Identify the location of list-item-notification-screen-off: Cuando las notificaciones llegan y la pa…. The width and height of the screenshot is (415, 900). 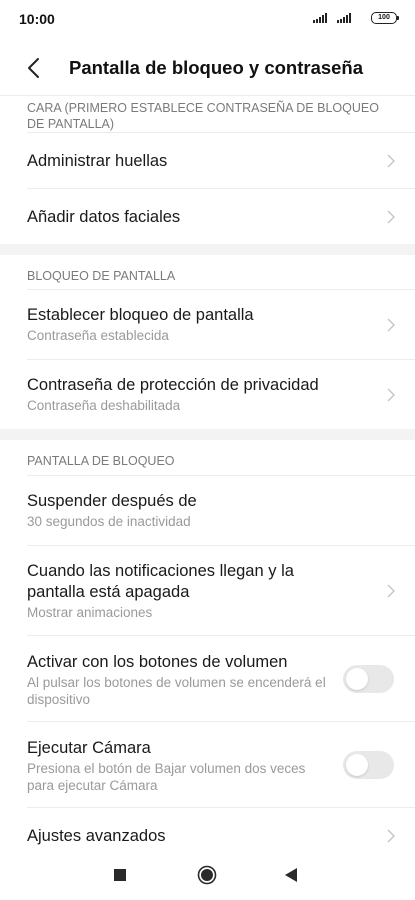
(207, 590).